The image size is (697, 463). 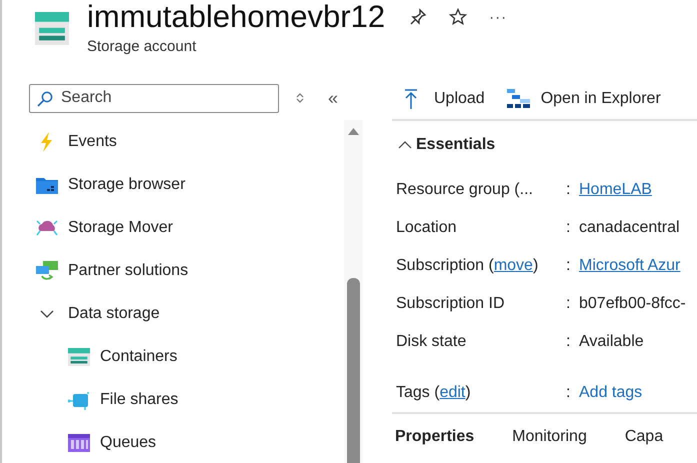 I want to click on transfer-icon, so click(x=47, y=270).